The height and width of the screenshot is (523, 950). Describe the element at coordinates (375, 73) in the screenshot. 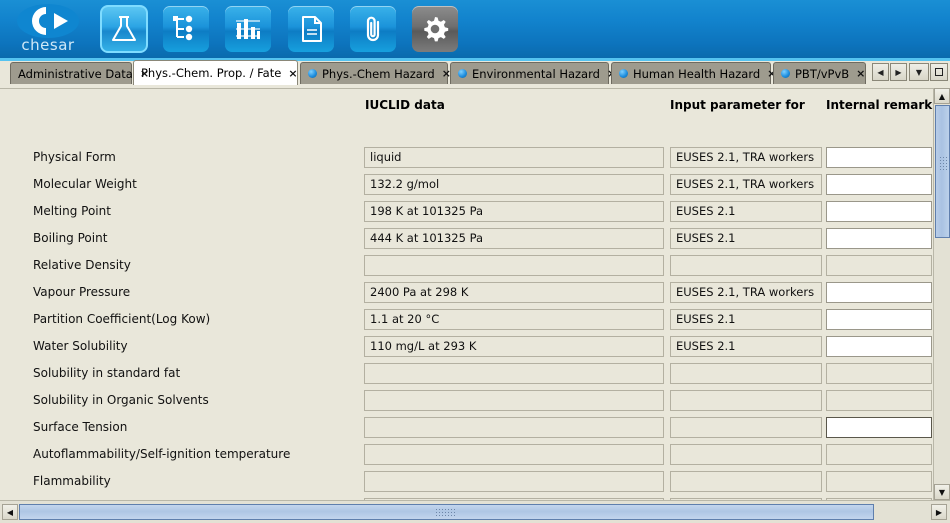

I see `tab-phys-chem-hazard: Phys.-Chem Hazard ×` at that location.